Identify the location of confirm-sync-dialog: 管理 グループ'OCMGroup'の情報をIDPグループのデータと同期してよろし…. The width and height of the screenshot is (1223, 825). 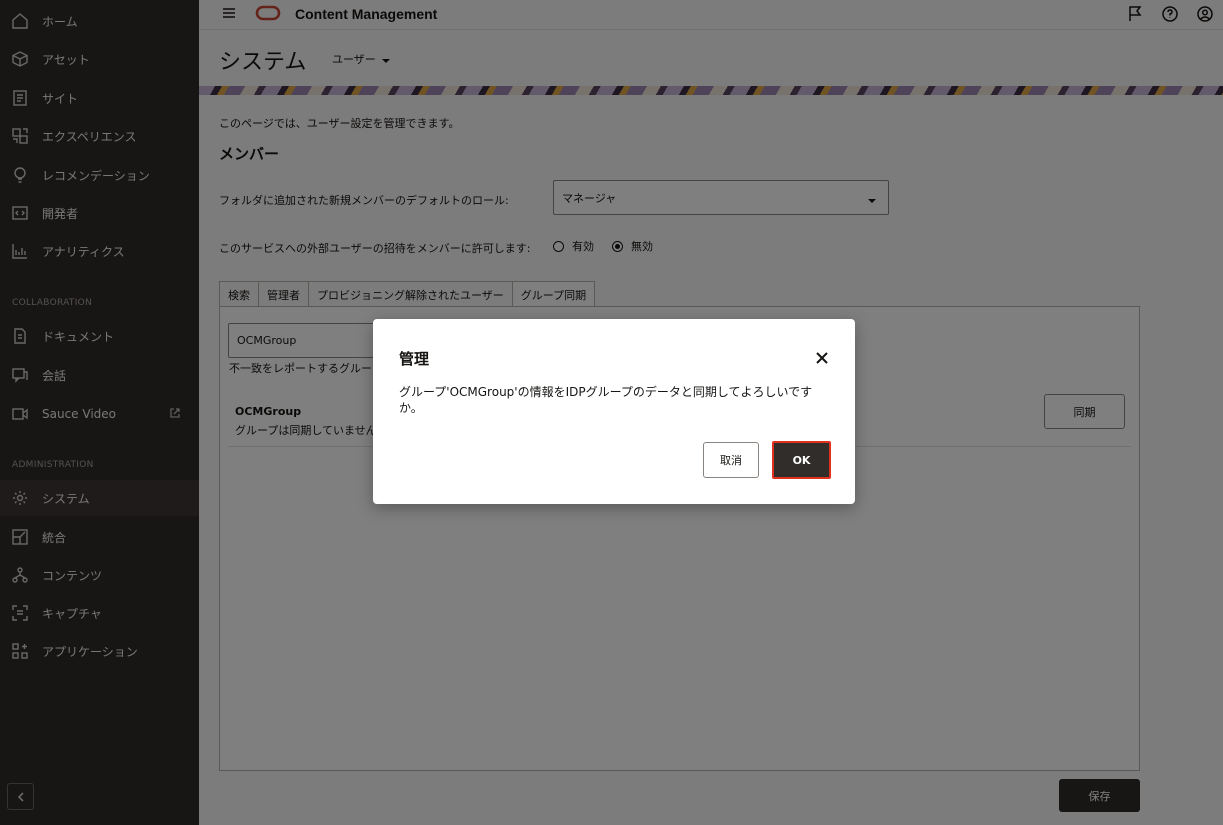
(614, 411).